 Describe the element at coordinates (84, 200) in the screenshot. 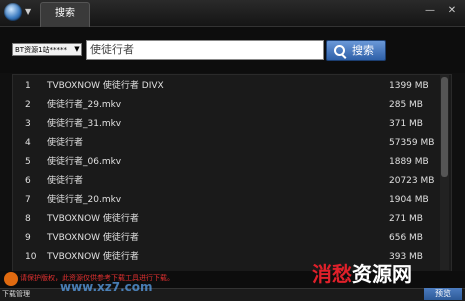

I see `file-name: 使徒行者_20.mkv` at that location.